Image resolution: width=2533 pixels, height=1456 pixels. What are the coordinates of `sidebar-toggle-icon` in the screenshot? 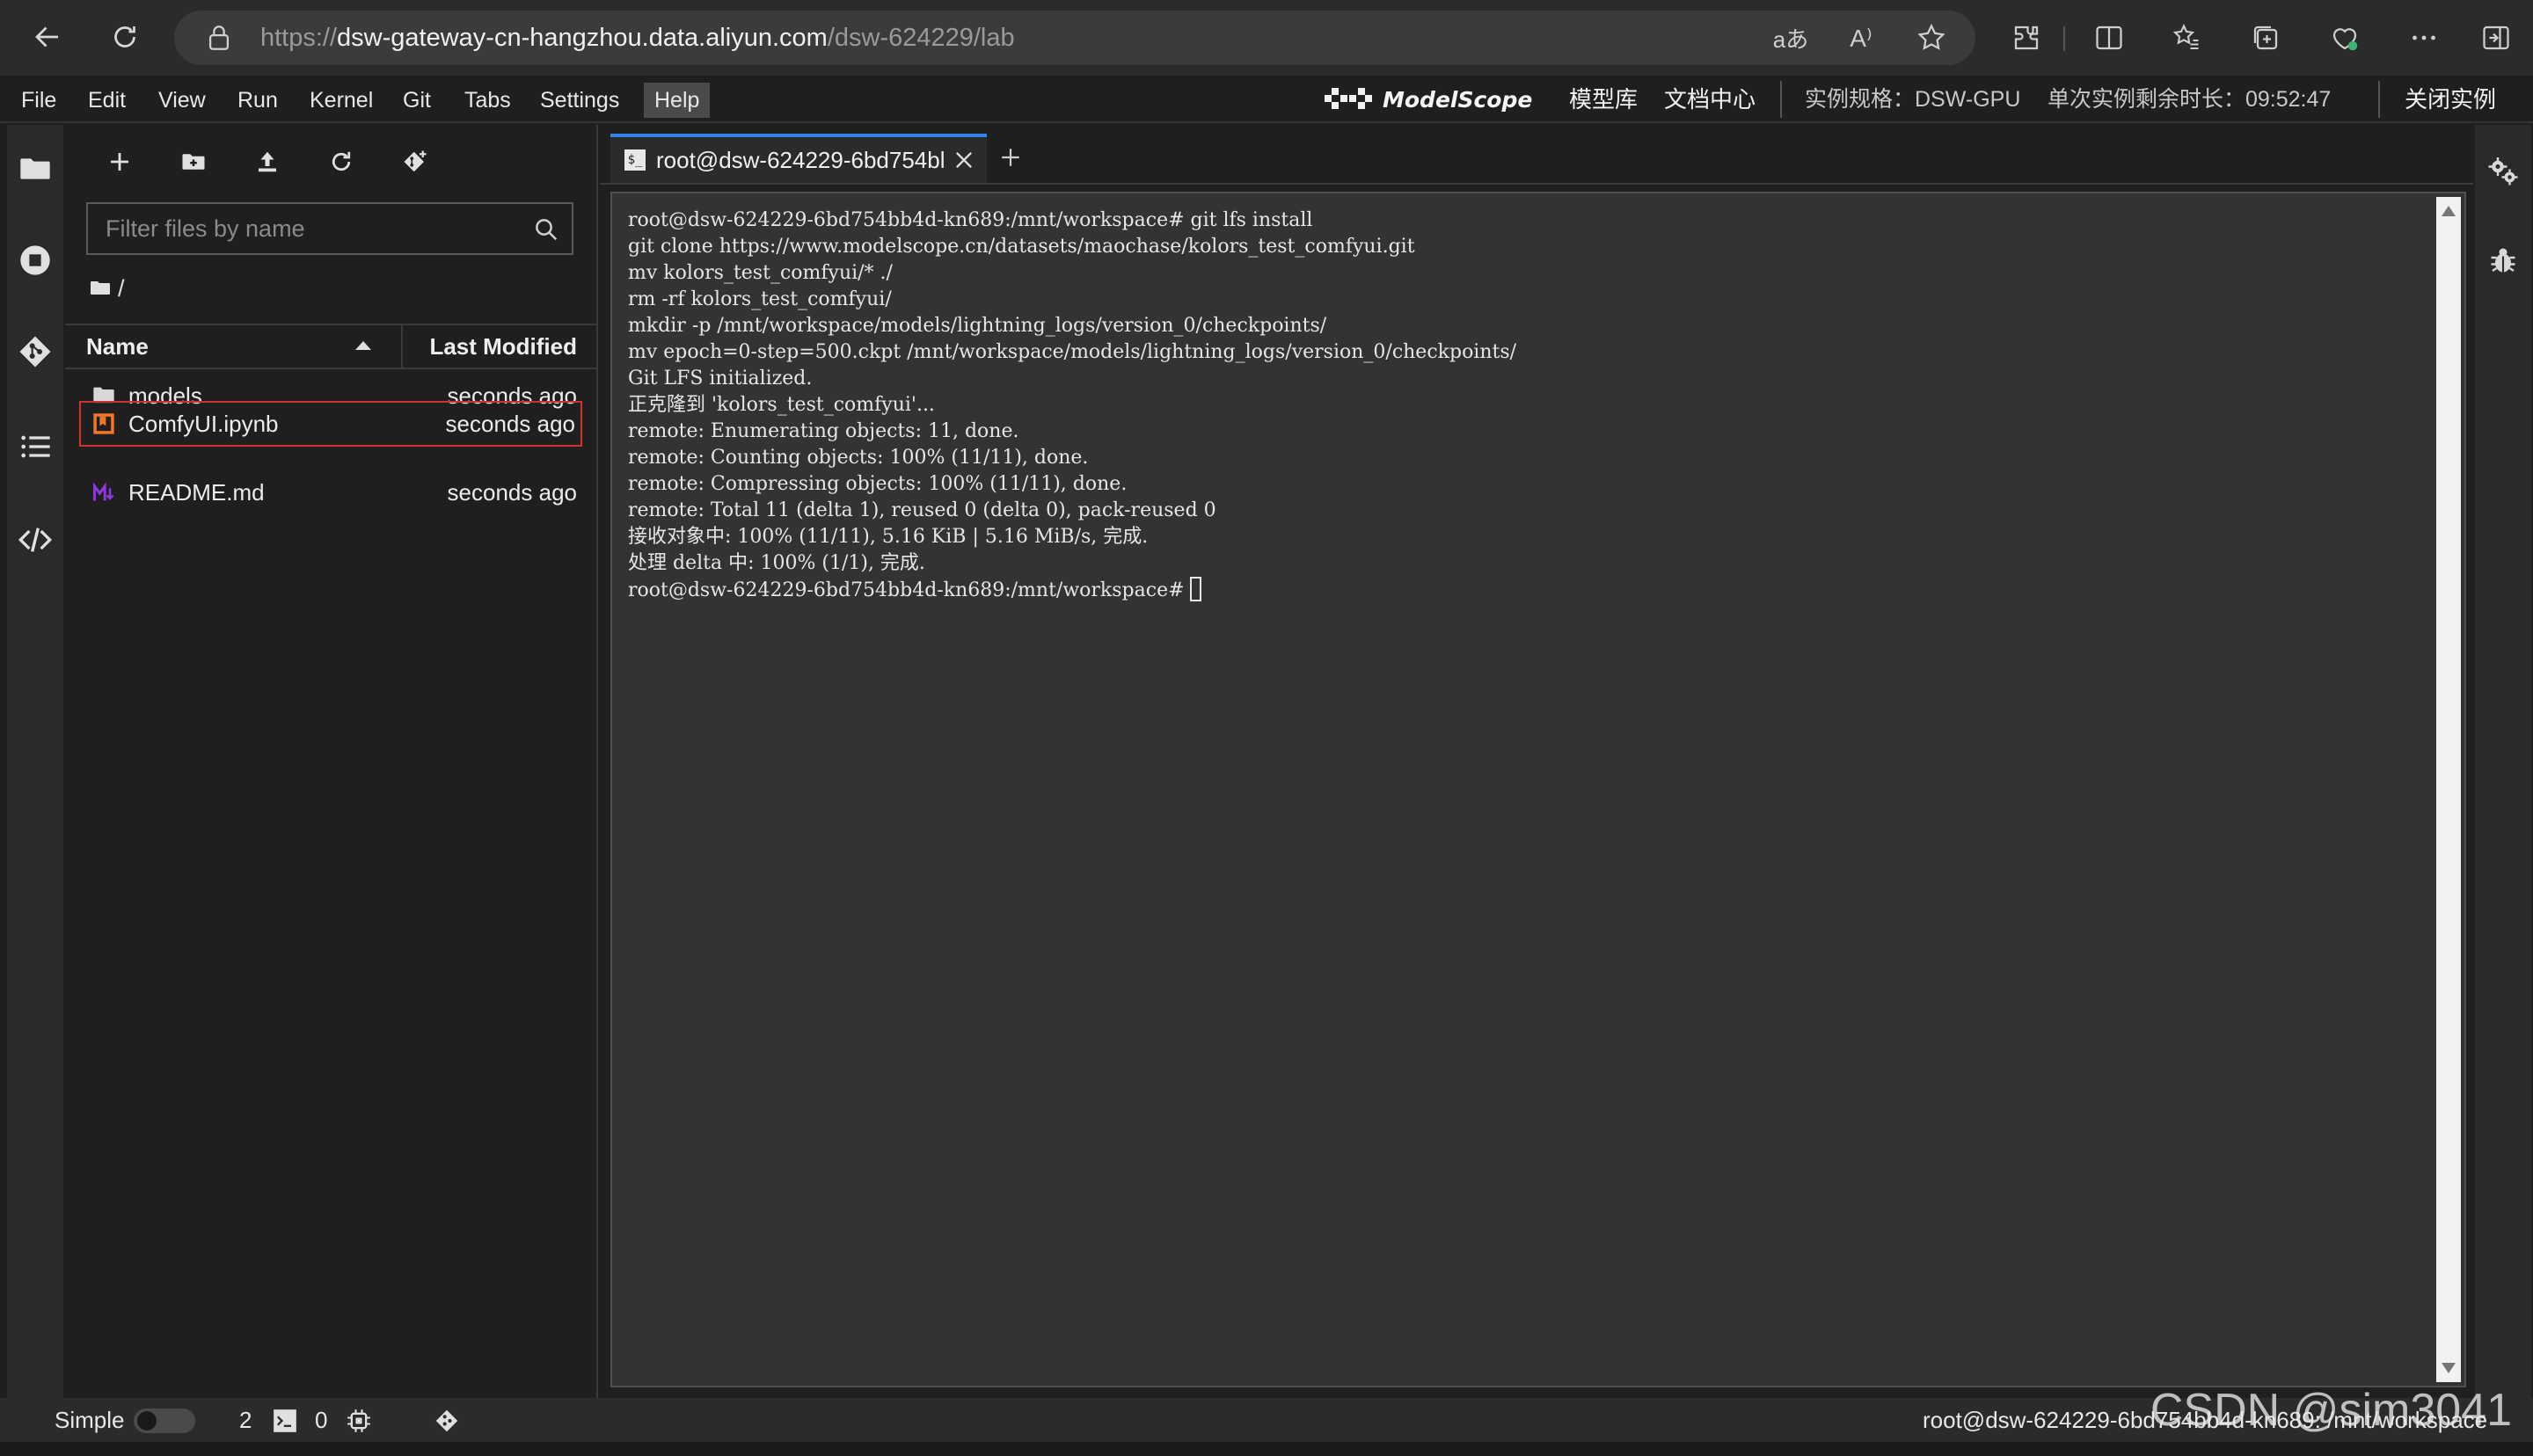 It's located at (2496, 37).